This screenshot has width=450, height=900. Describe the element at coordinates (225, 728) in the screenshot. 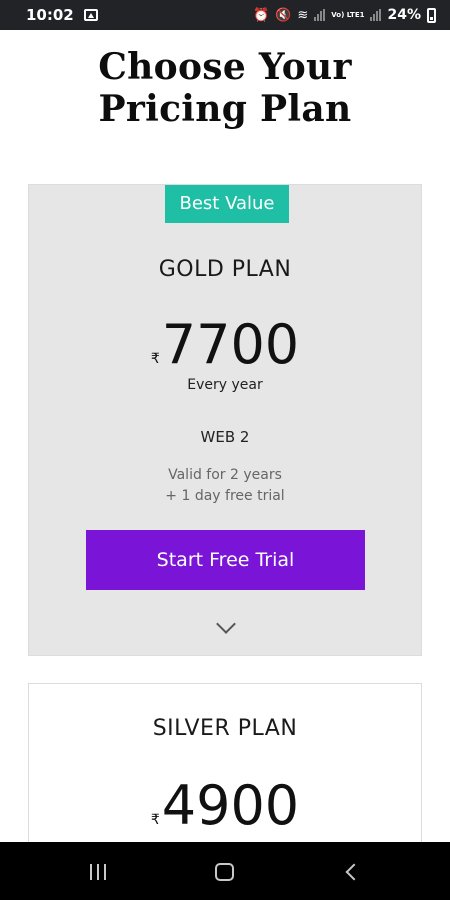

I see `silver-plan-name: SILVER PLAN` at that location.